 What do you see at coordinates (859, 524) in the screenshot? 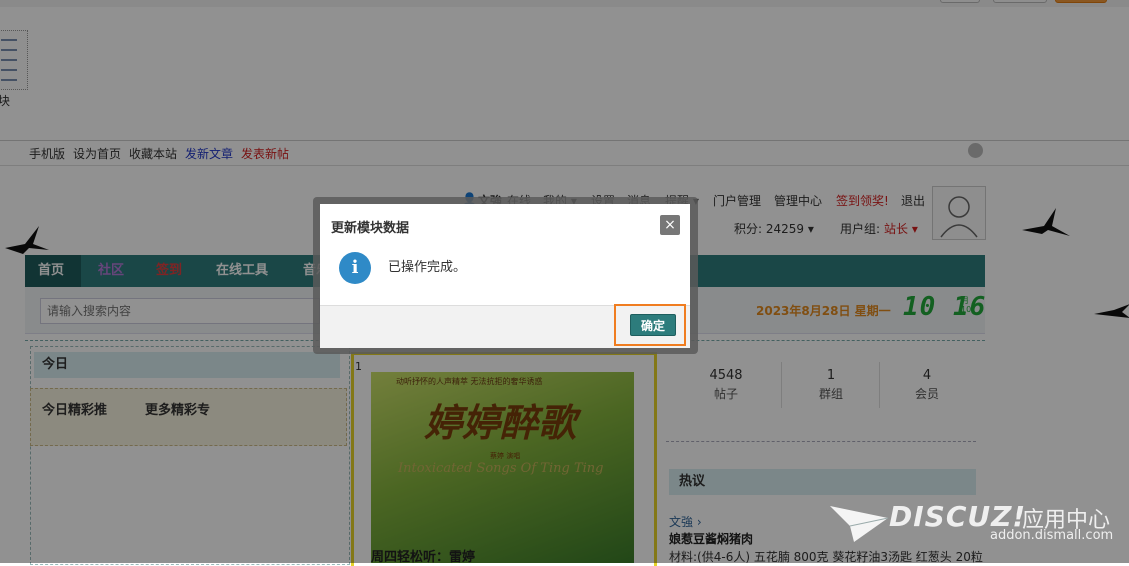
I see `paper-plane-icon` at bounding box center [859, 524].